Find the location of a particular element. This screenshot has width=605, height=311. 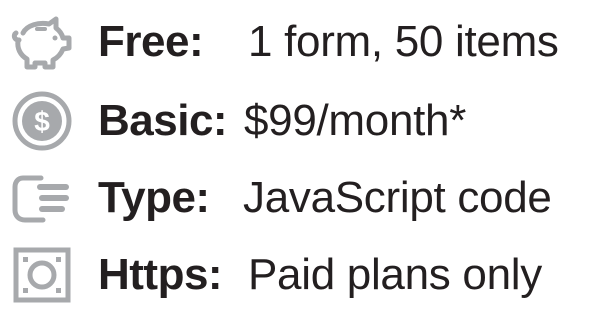

dollar-coin-icon: $ is located at coordinates (42, 121).